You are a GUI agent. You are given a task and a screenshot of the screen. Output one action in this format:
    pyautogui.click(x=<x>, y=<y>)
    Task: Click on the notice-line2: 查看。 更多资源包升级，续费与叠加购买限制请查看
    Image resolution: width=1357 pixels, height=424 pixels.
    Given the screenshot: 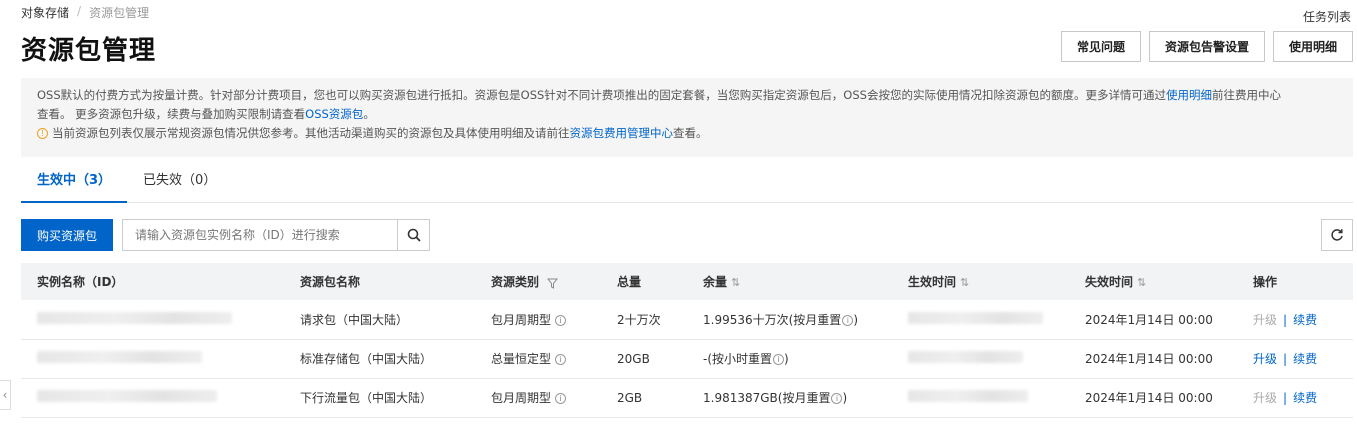 What is the action you would take?
    pyautogui.click(x=171, y=114)
    